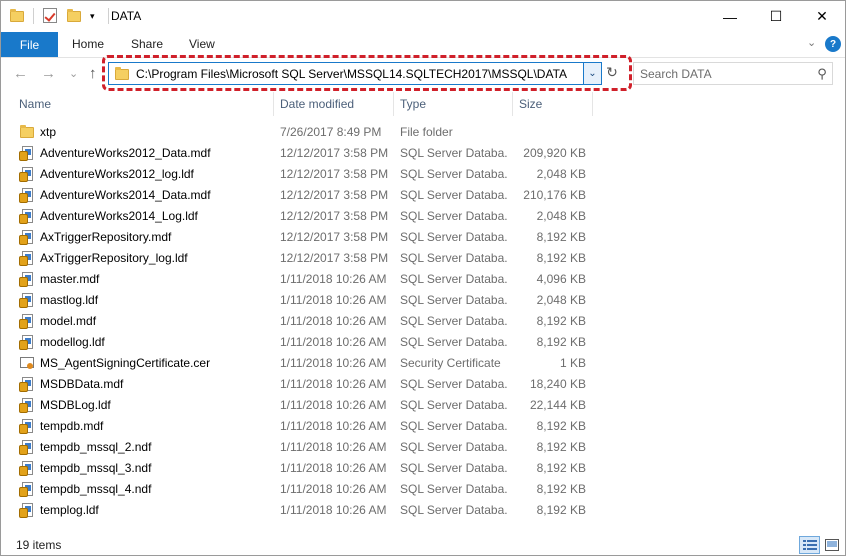 The width and height of the screenshot is (846, 556). What do you see at coordinates (822, 16) in the screenshot?
I see `close-button: ✕` at bounding box center [822, 16].